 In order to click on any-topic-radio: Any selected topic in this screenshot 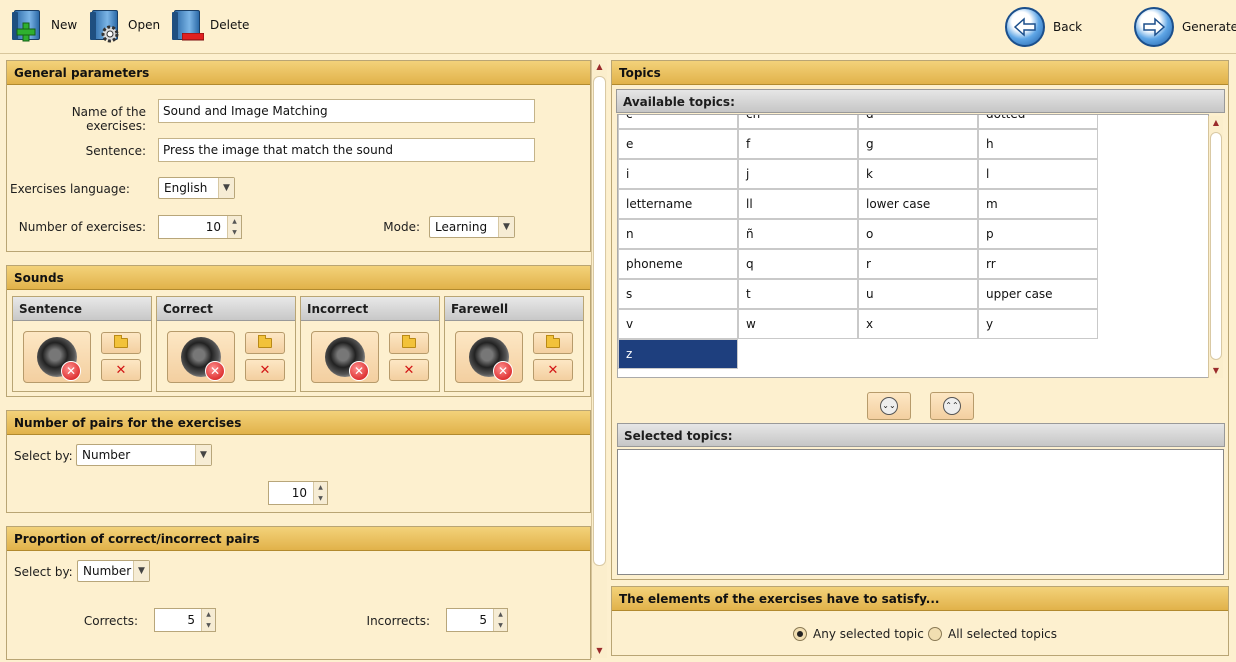, I will do `click(858, 634)`.